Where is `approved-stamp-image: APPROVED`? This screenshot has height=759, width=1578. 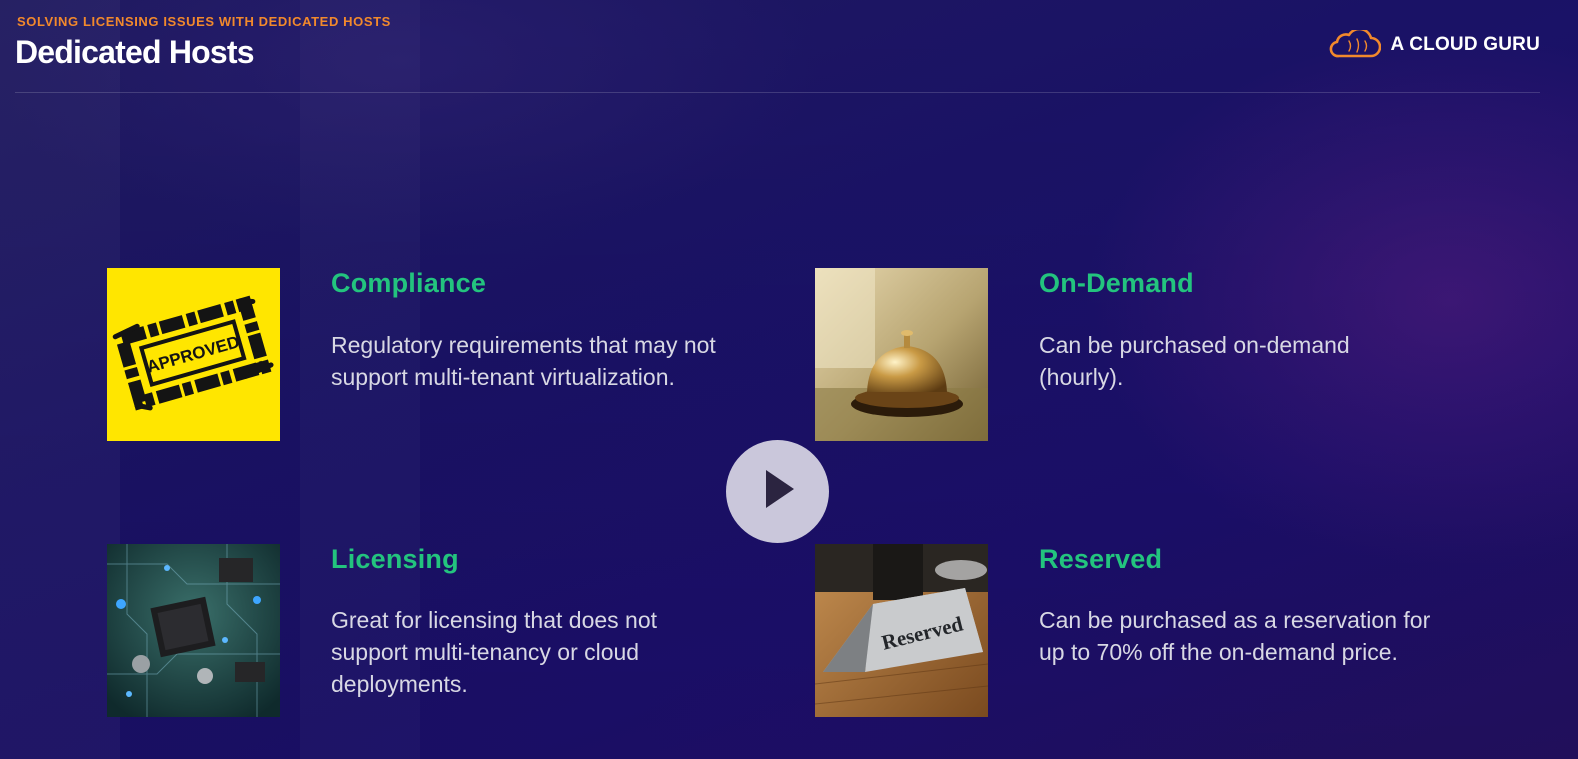 approved-stamp-image: APPROVED is located at coordinates (193, 354).